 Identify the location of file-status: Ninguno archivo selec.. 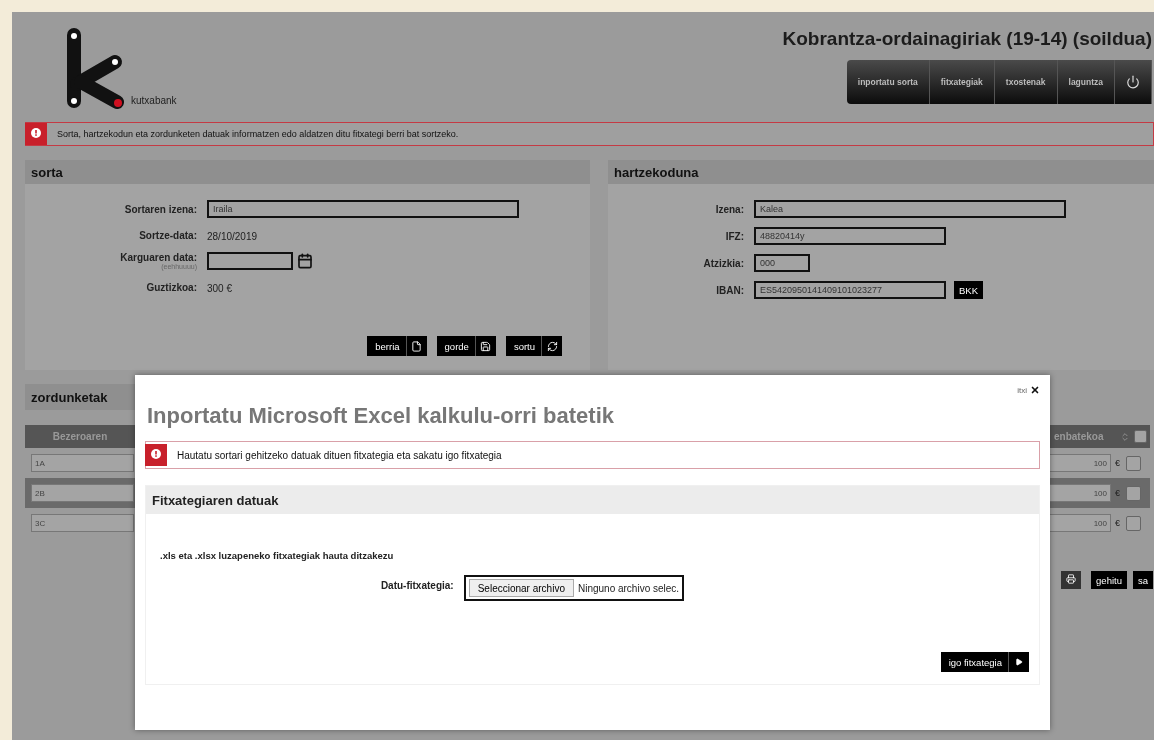
(628, 588).